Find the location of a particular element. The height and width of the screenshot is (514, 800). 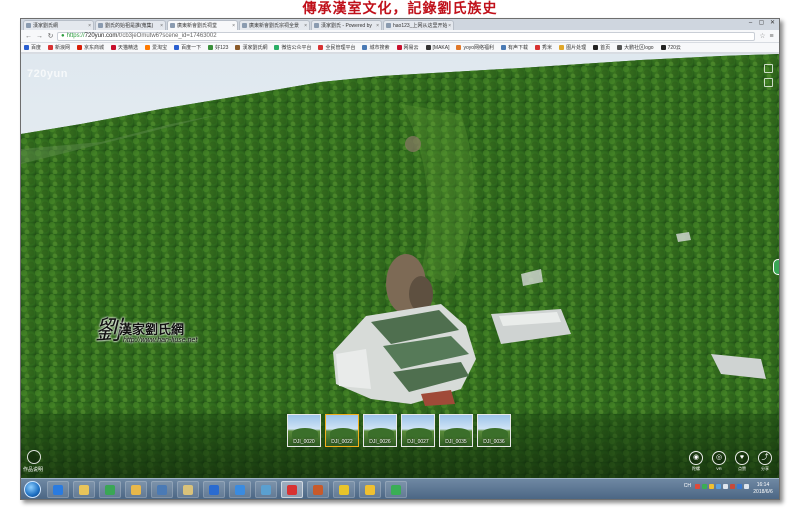

pano-control-3: ♥ 点赞 is located at coordinates (742, 461).